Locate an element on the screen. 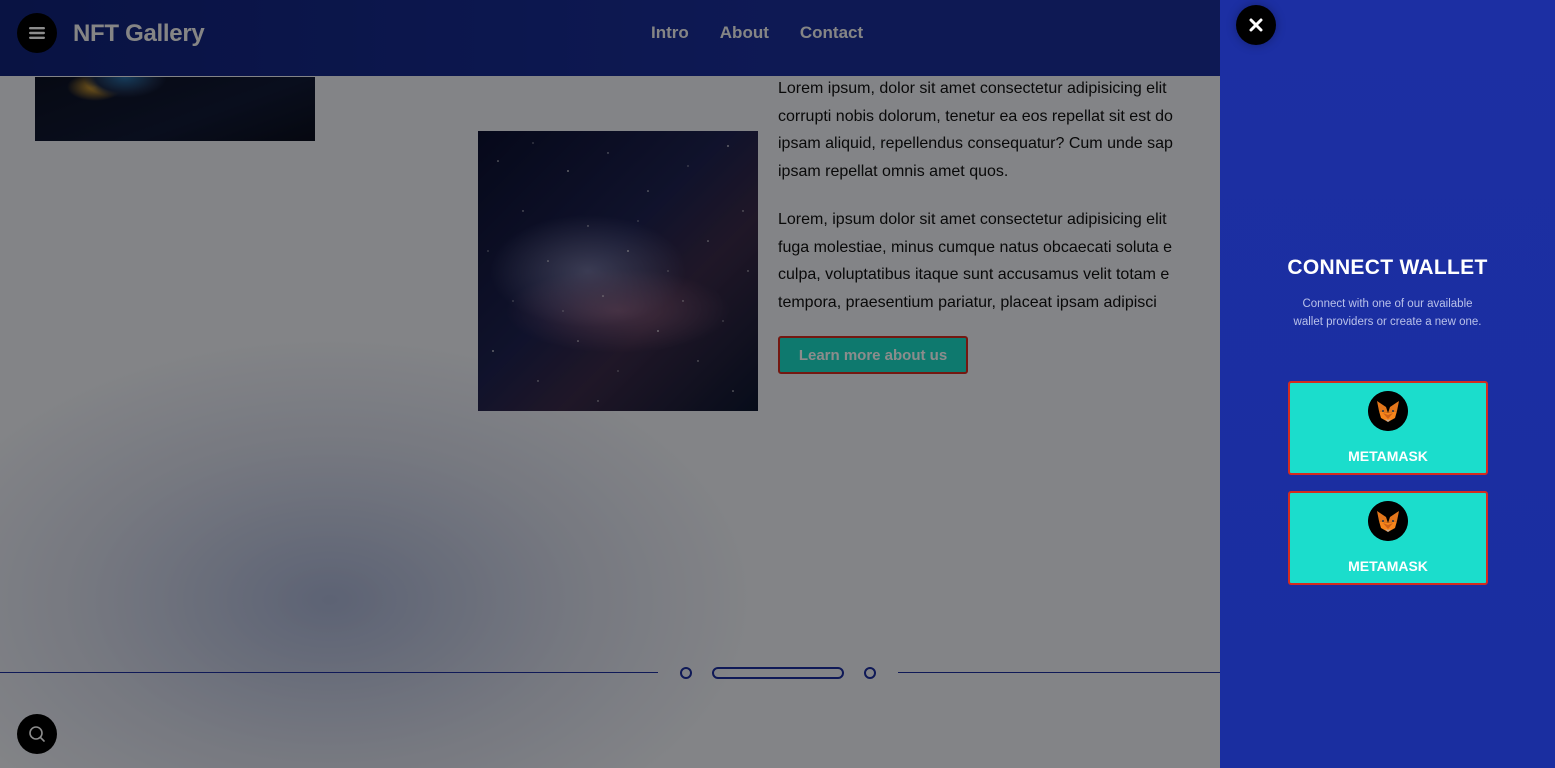 The width and height of the screenshot is (1555, 768). close-button is located at coordinates (1256, 25).